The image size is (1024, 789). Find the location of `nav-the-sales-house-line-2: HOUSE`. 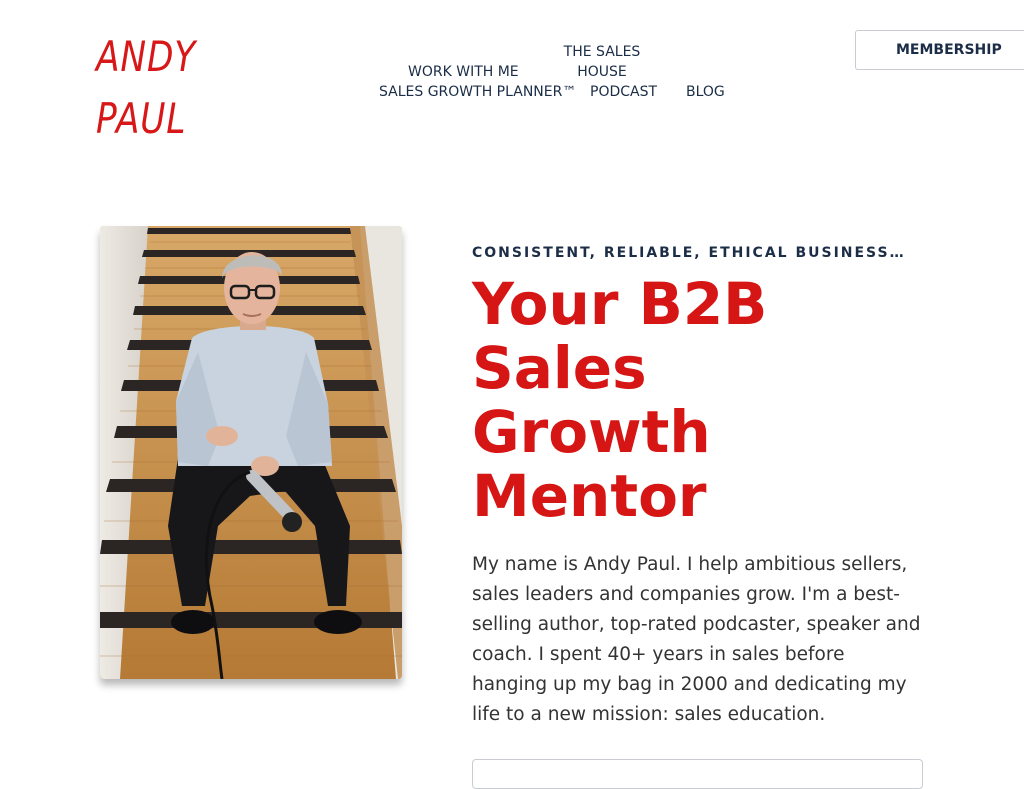

nav-the-sales-house-line-2: HOUSE is located at coordinates (602, 72).